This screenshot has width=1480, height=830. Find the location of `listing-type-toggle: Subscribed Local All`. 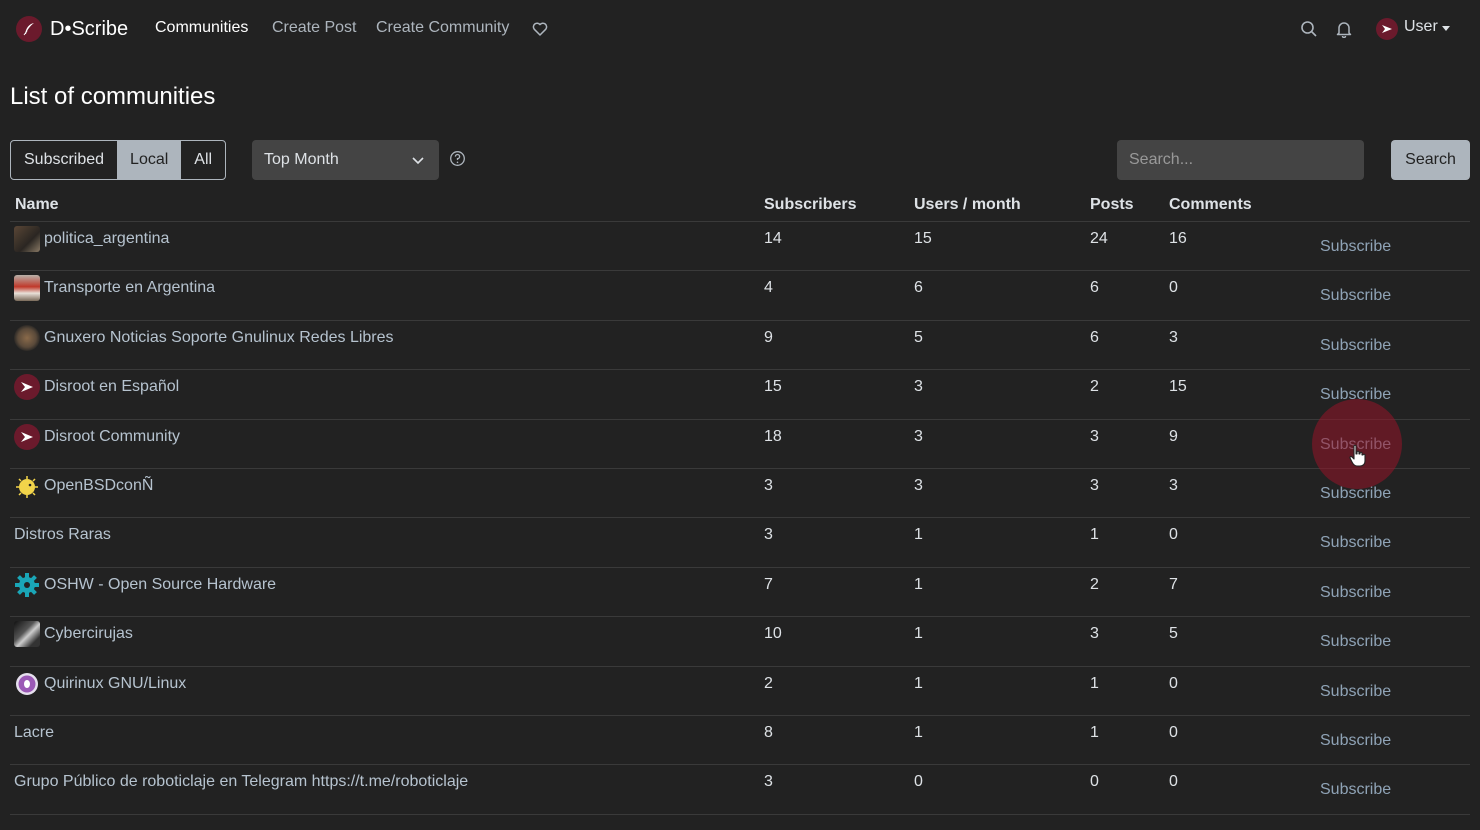

listing-type-toggle: Subscribed Local All is located at coordinates (118, 160).